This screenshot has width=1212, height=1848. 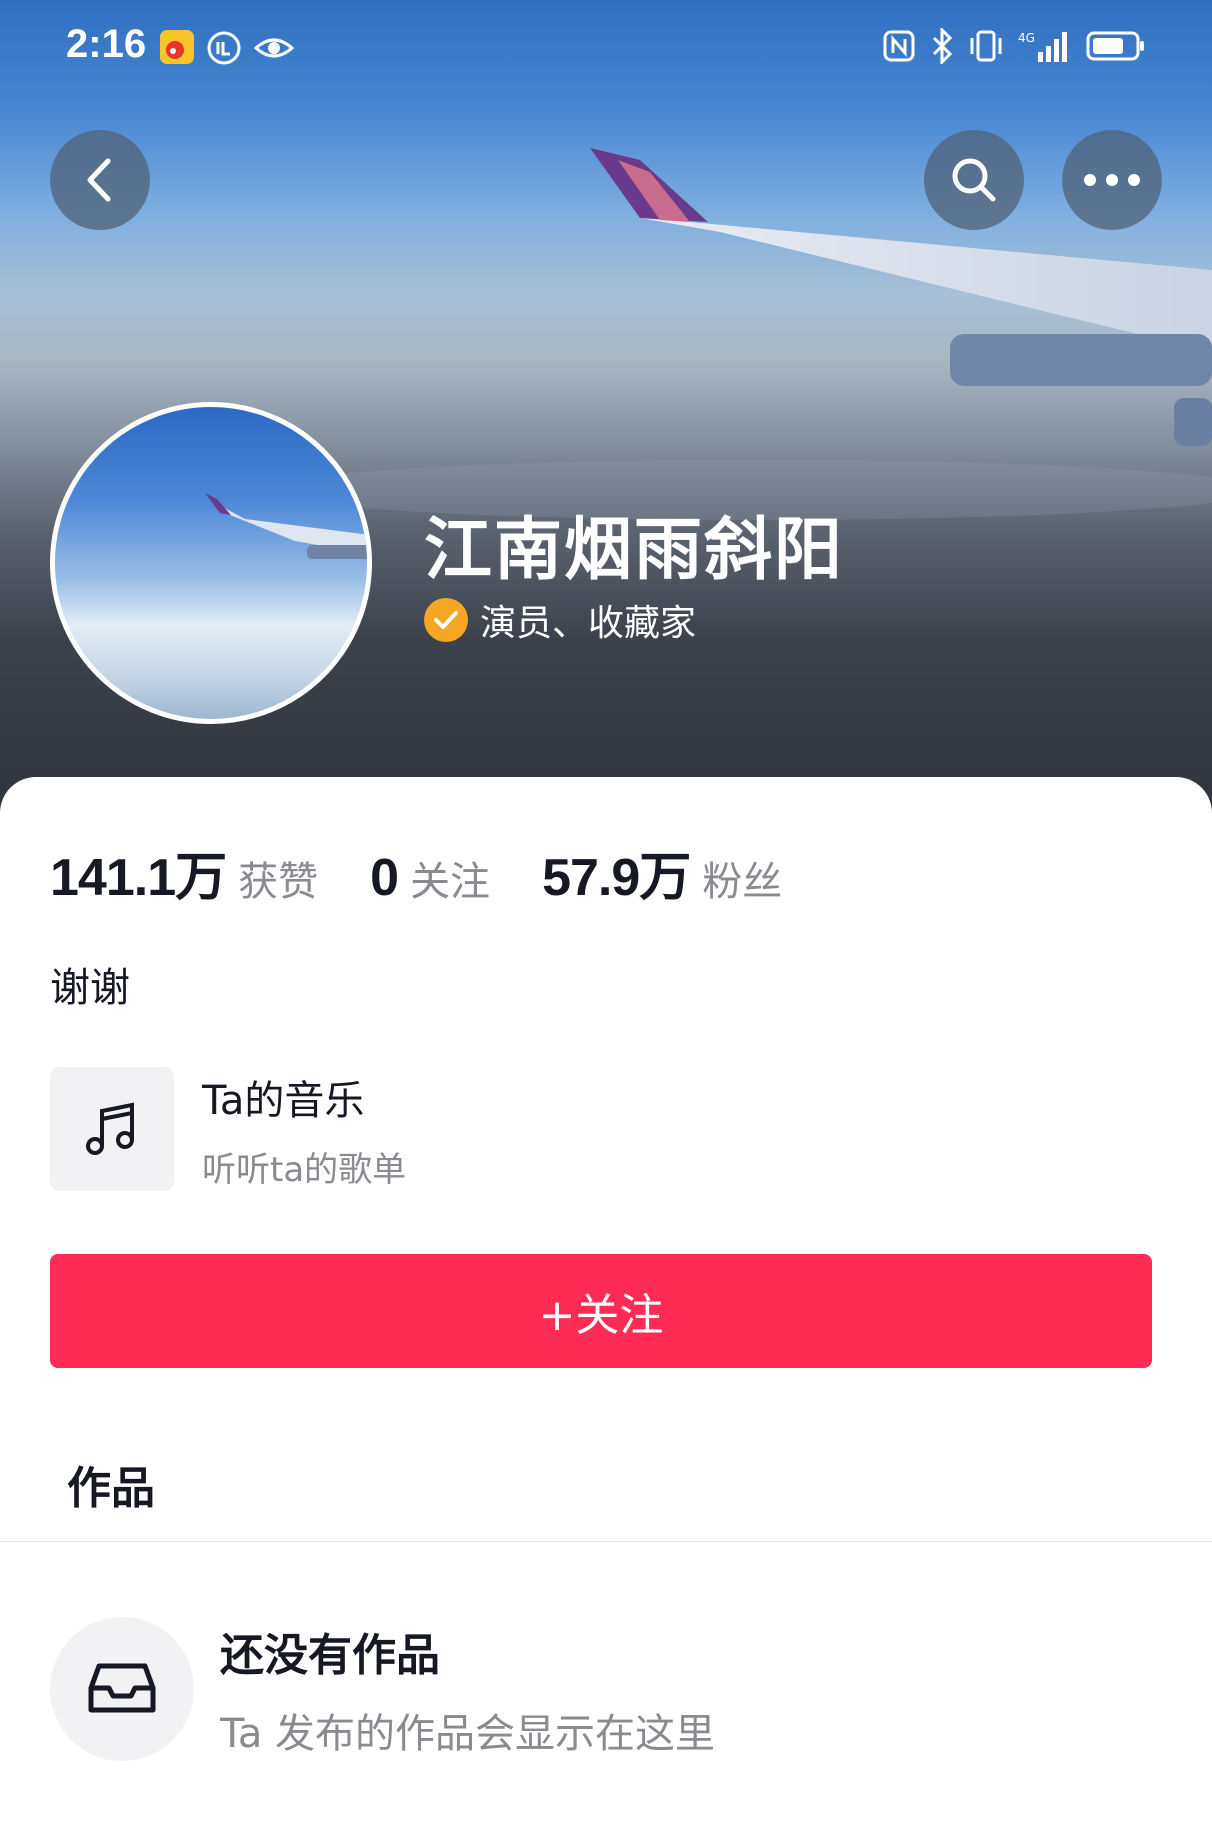 I want to click on music-note-icon, so click(x=110, y=1128).